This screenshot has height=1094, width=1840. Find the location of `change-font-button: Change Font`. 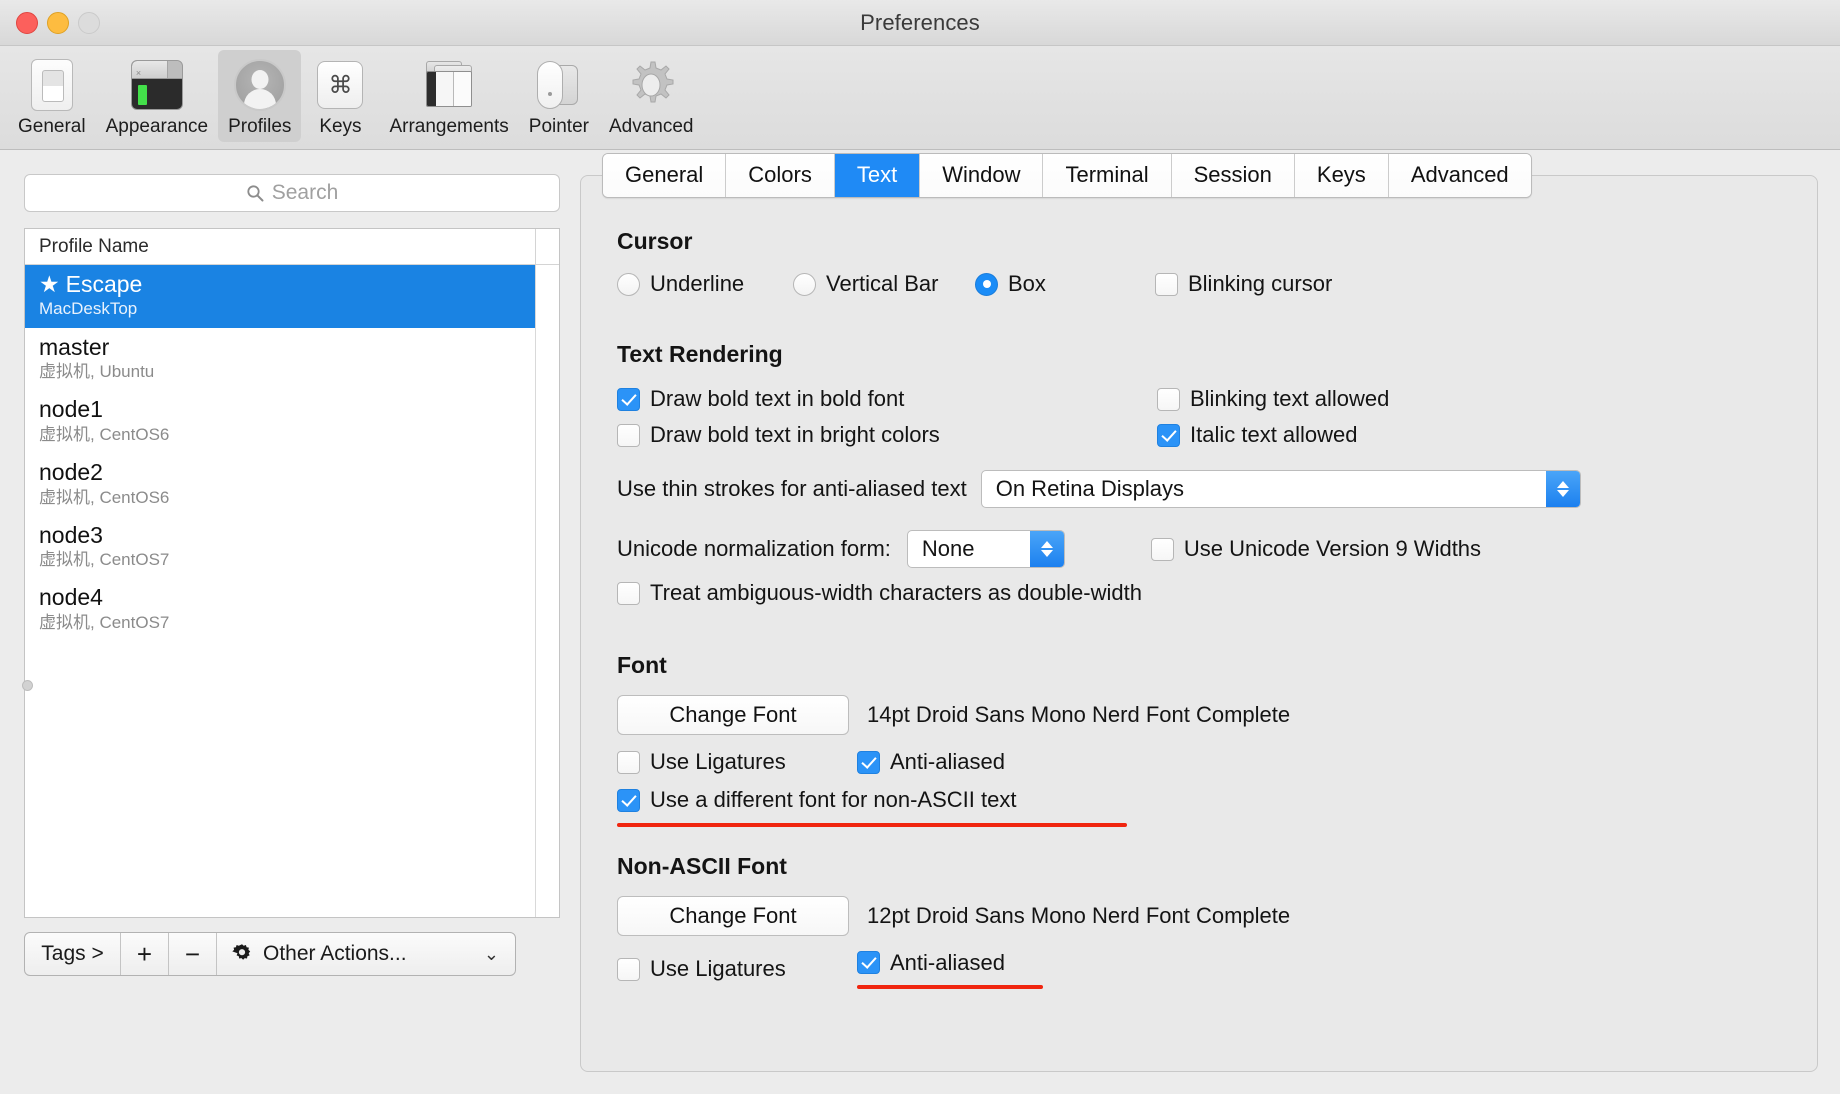

change-font-button: Change Font is located at coordinates (733, 715).